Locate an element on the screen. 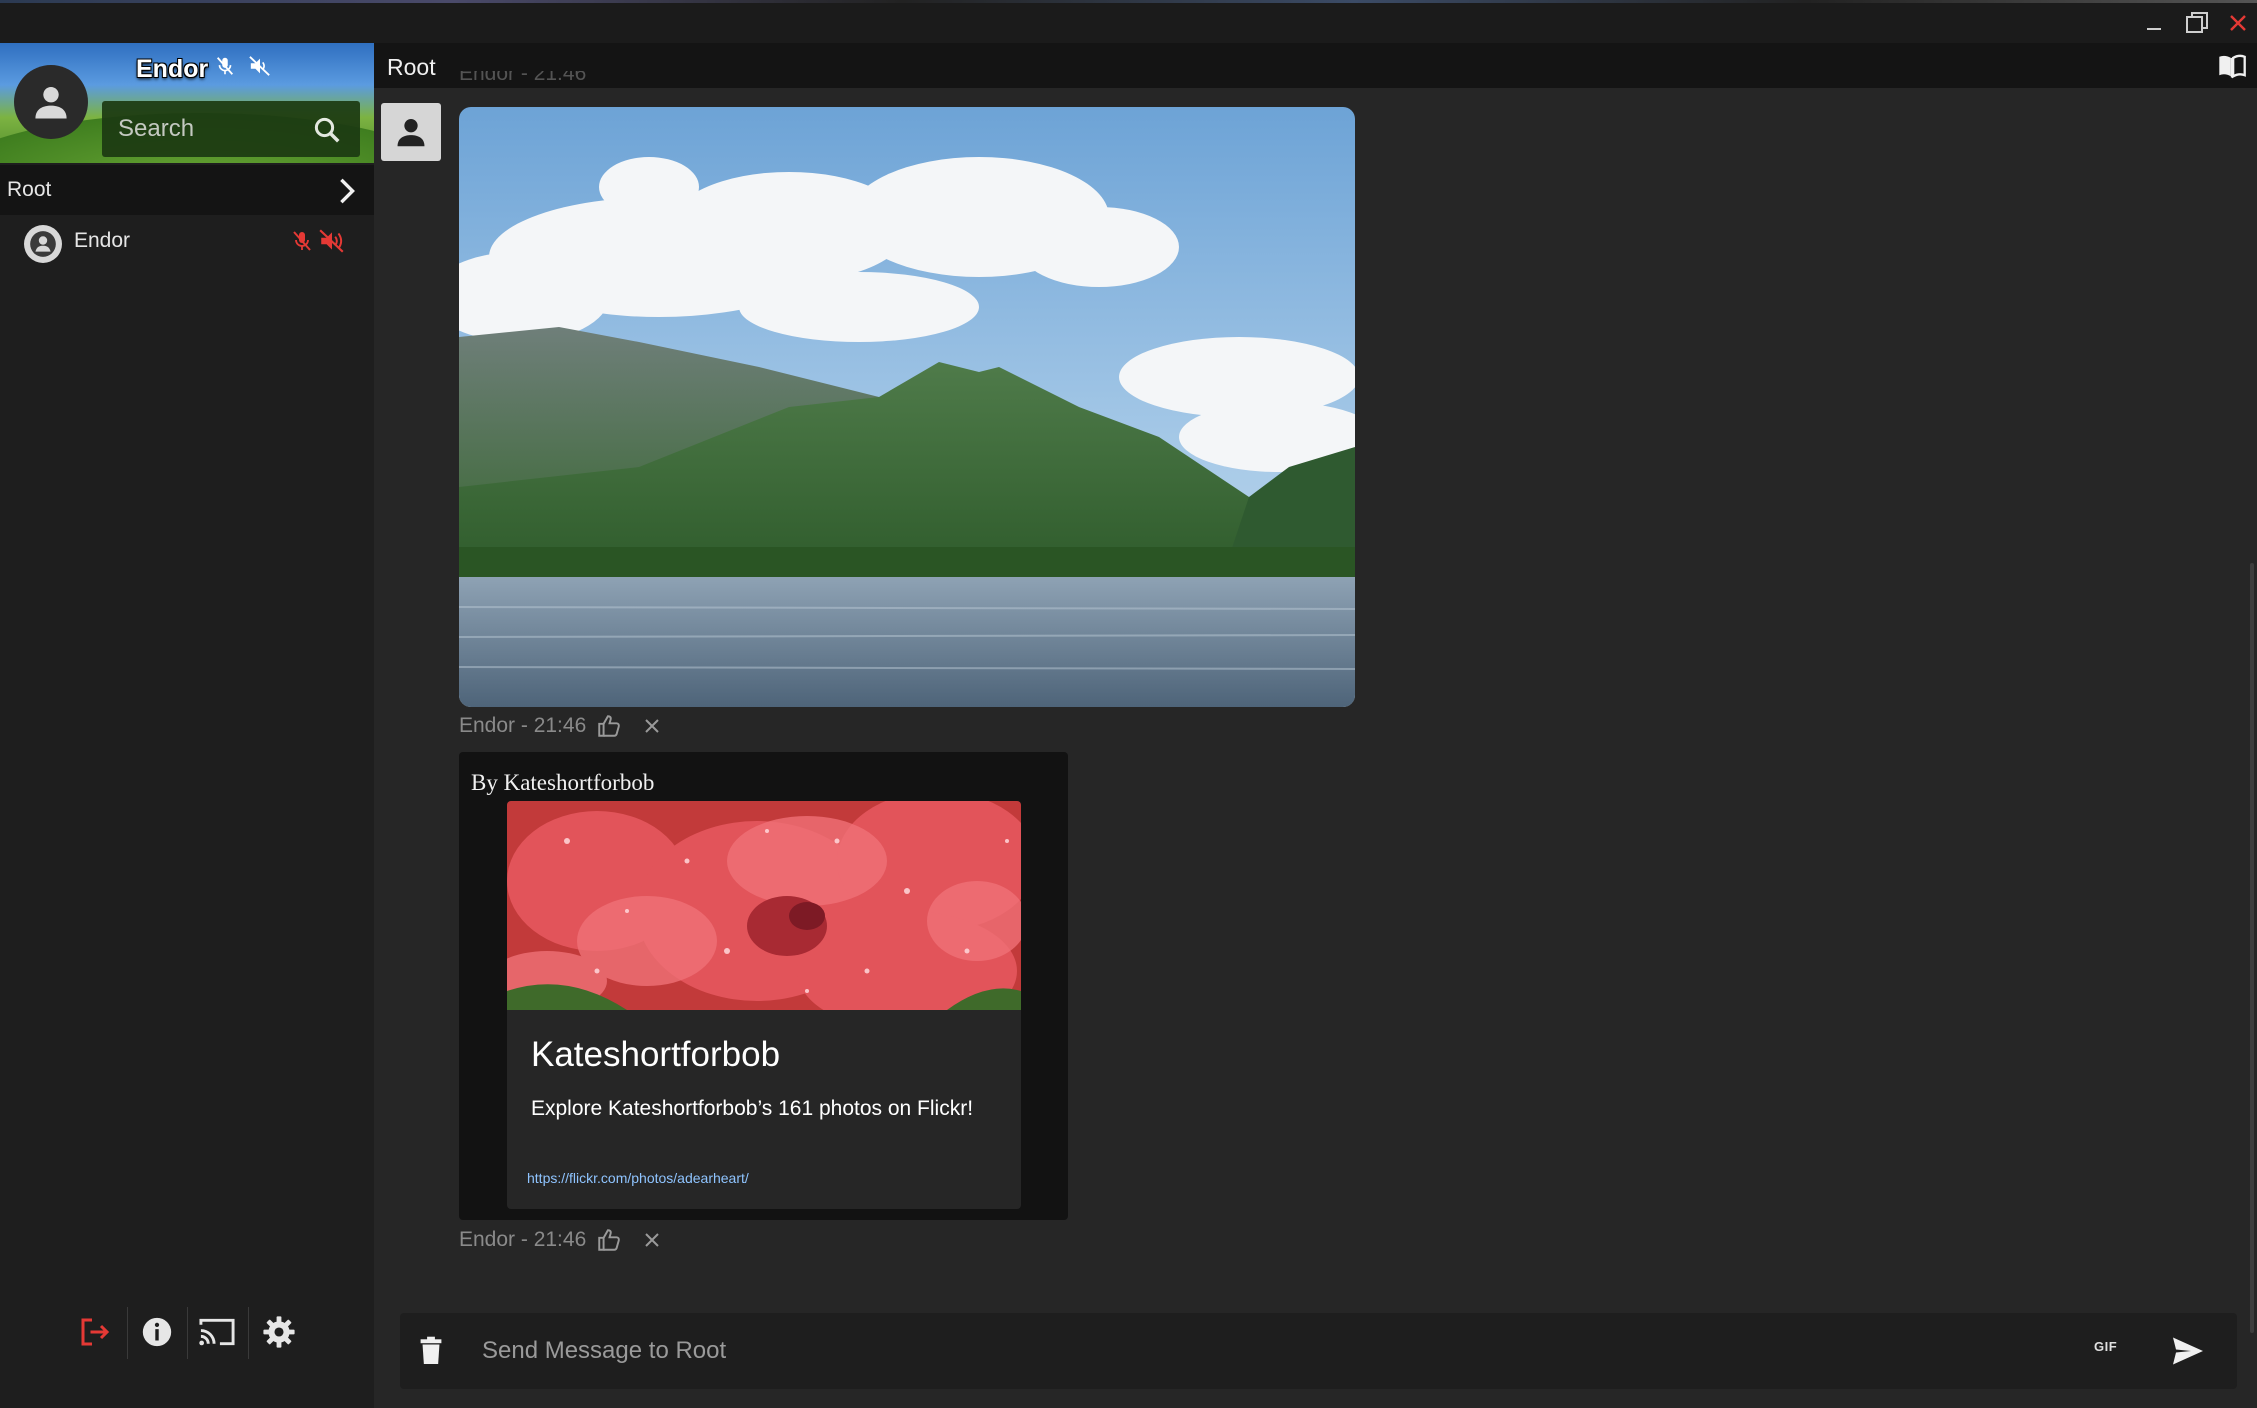  minimize-icon is located at coordinates (2154, 29).